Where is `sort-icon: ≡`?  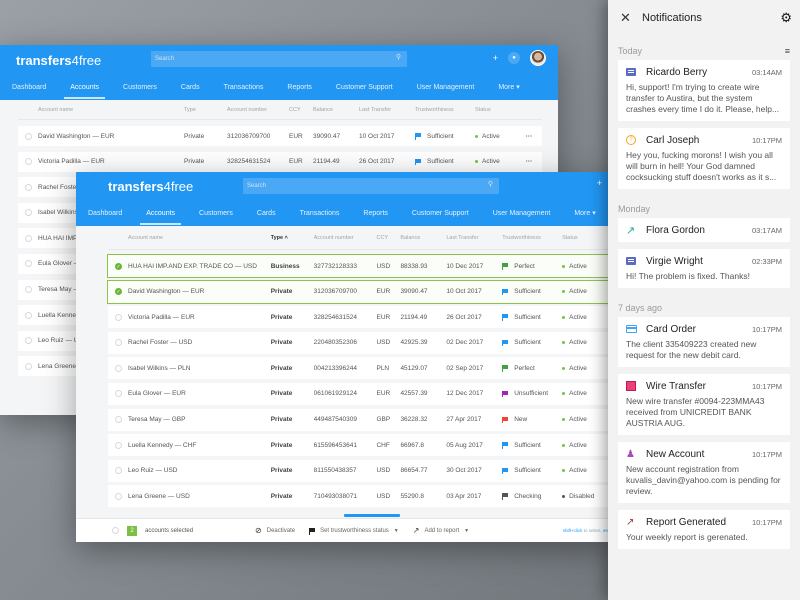
sort-icon: ≡ is located at coordinates (787, 51).